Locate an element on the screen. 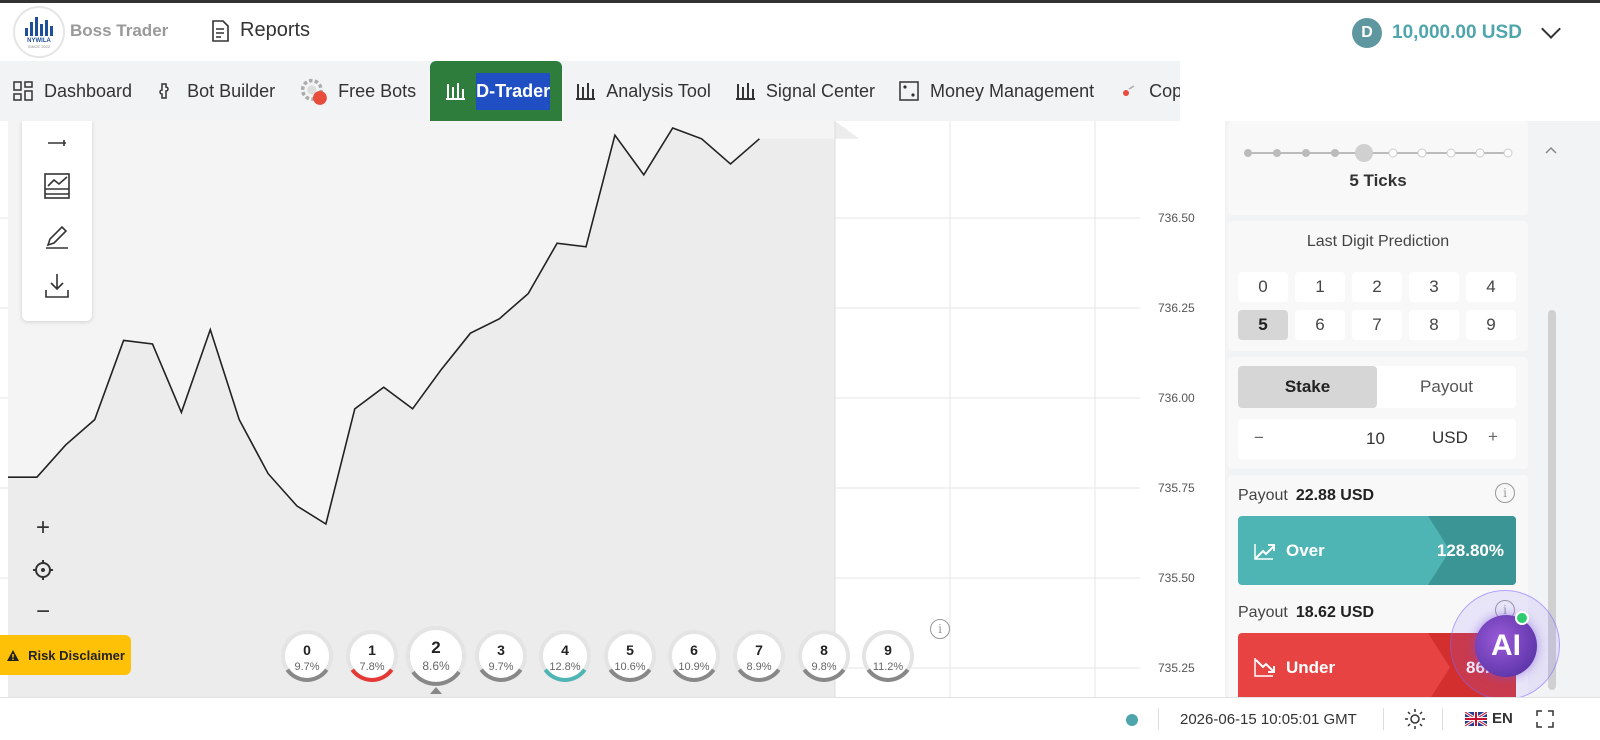  duration-value: 5 Ticks is located at coordinates (1378, 180).